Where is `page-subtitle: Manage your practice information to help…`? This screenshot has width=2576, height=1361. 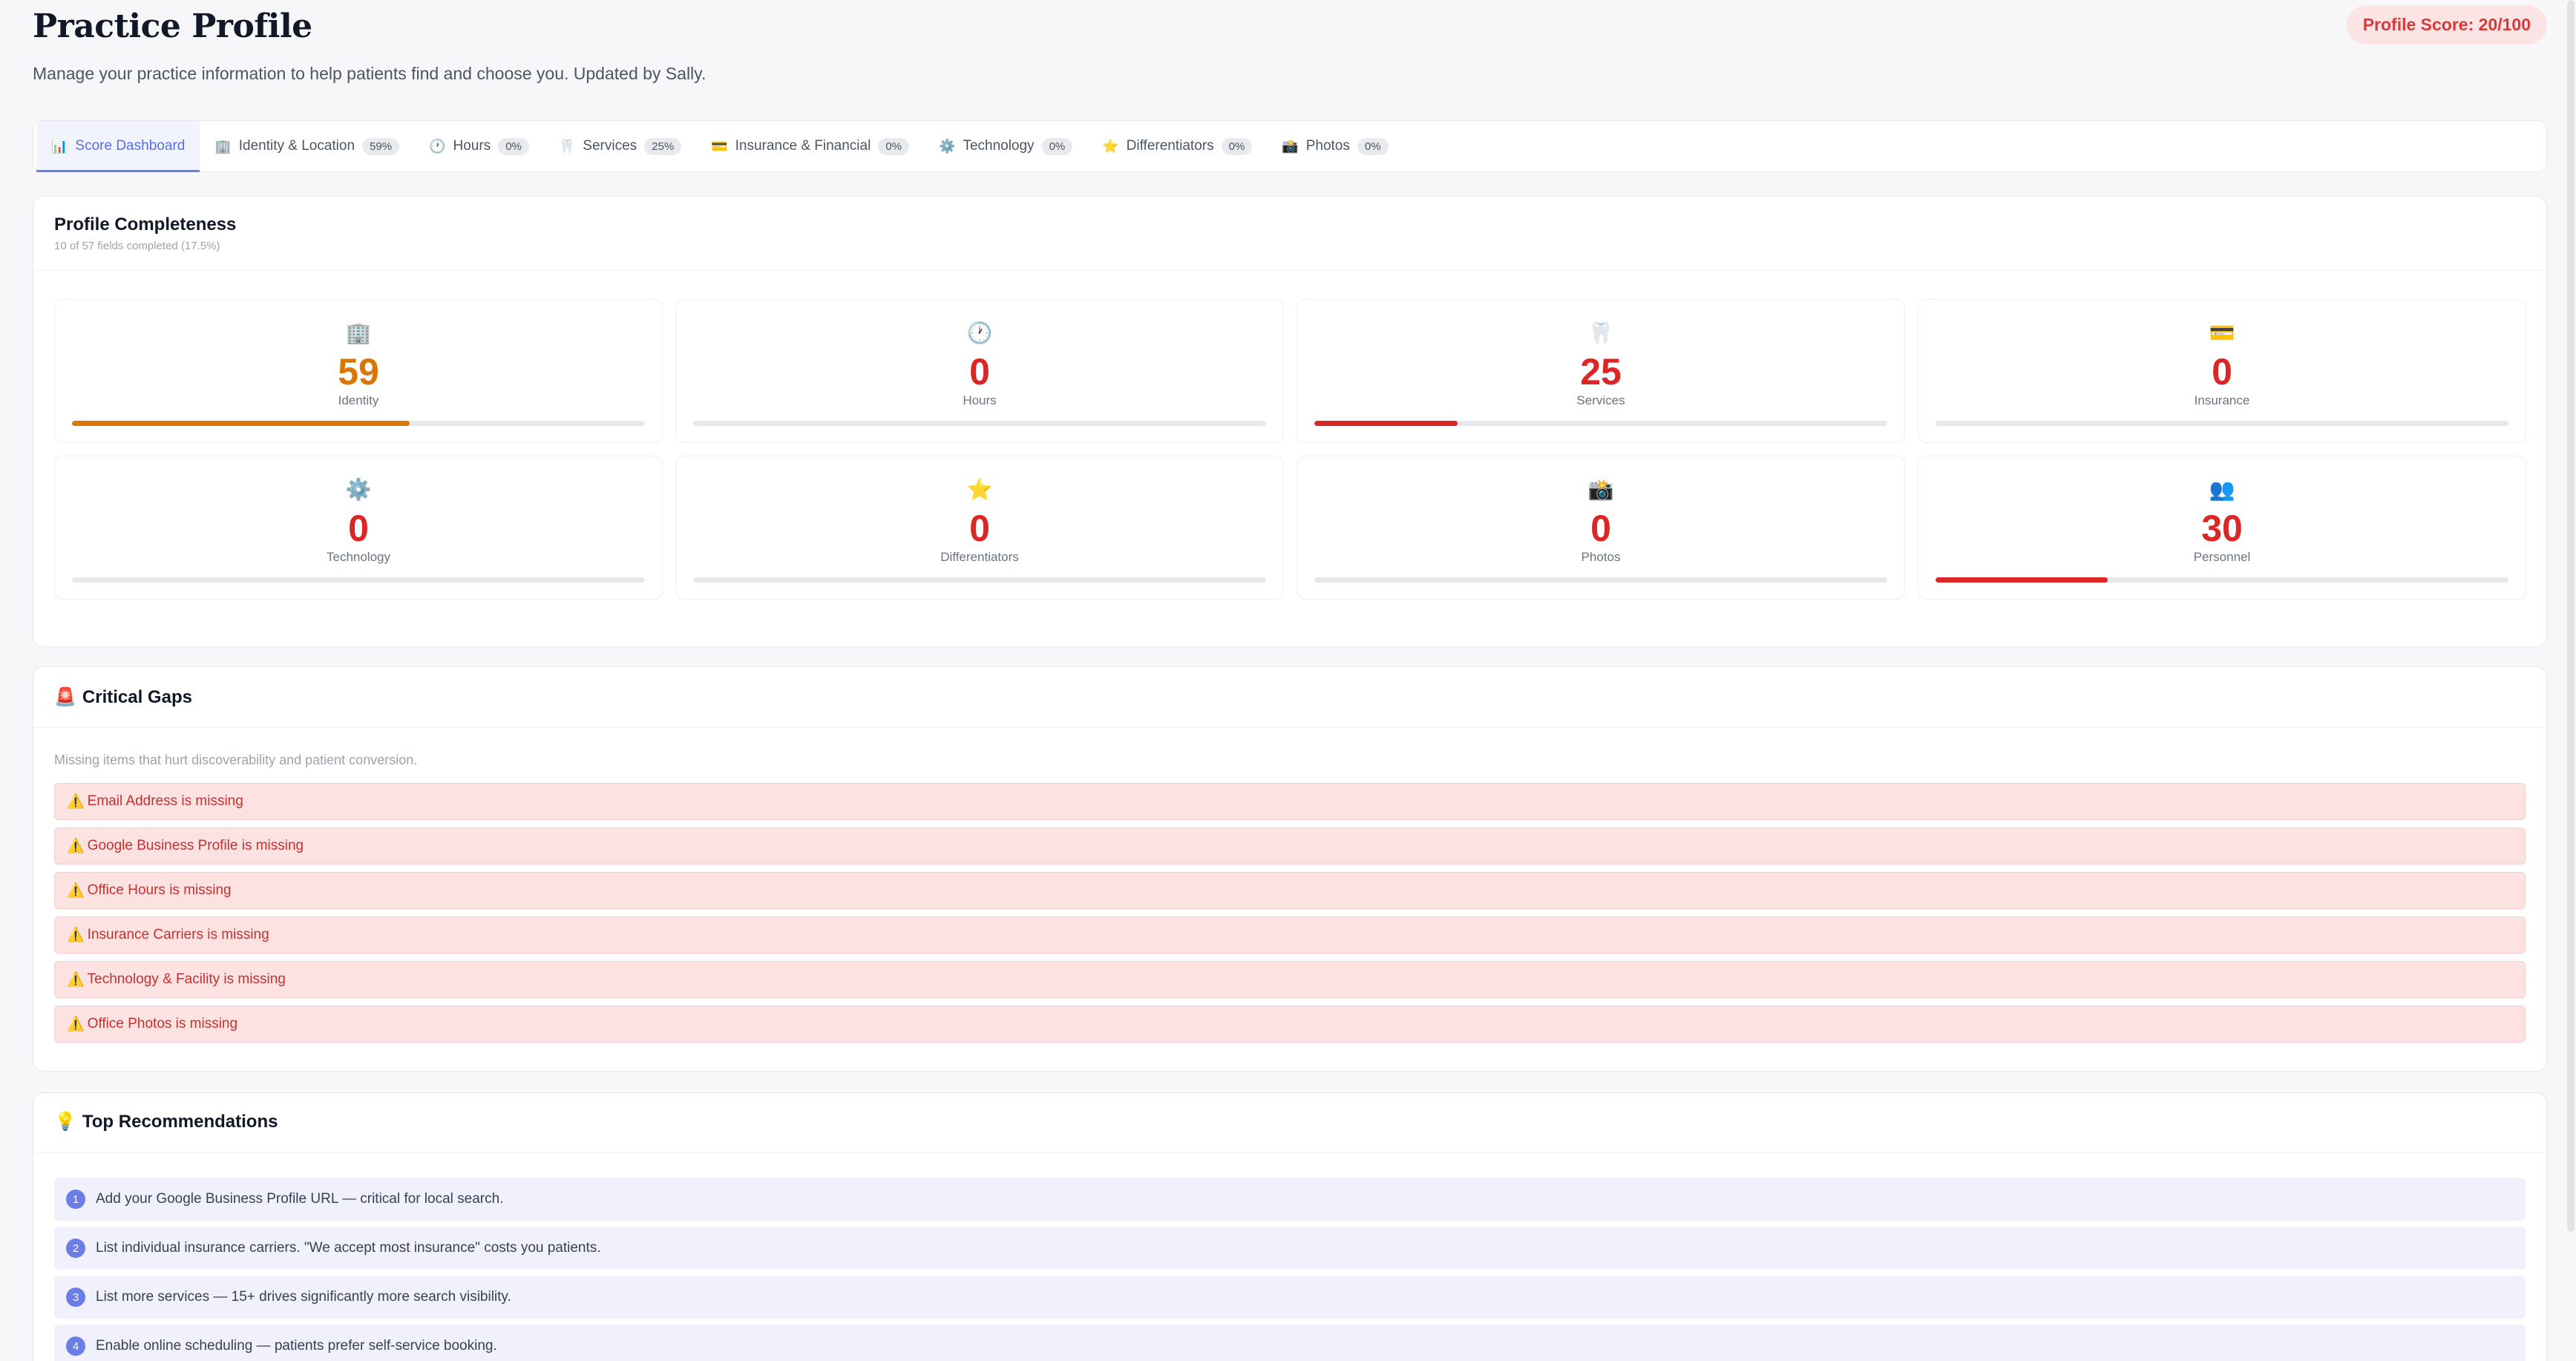
page-subtitle: Manage your practice information to help… is located at coordinates (370, 73).